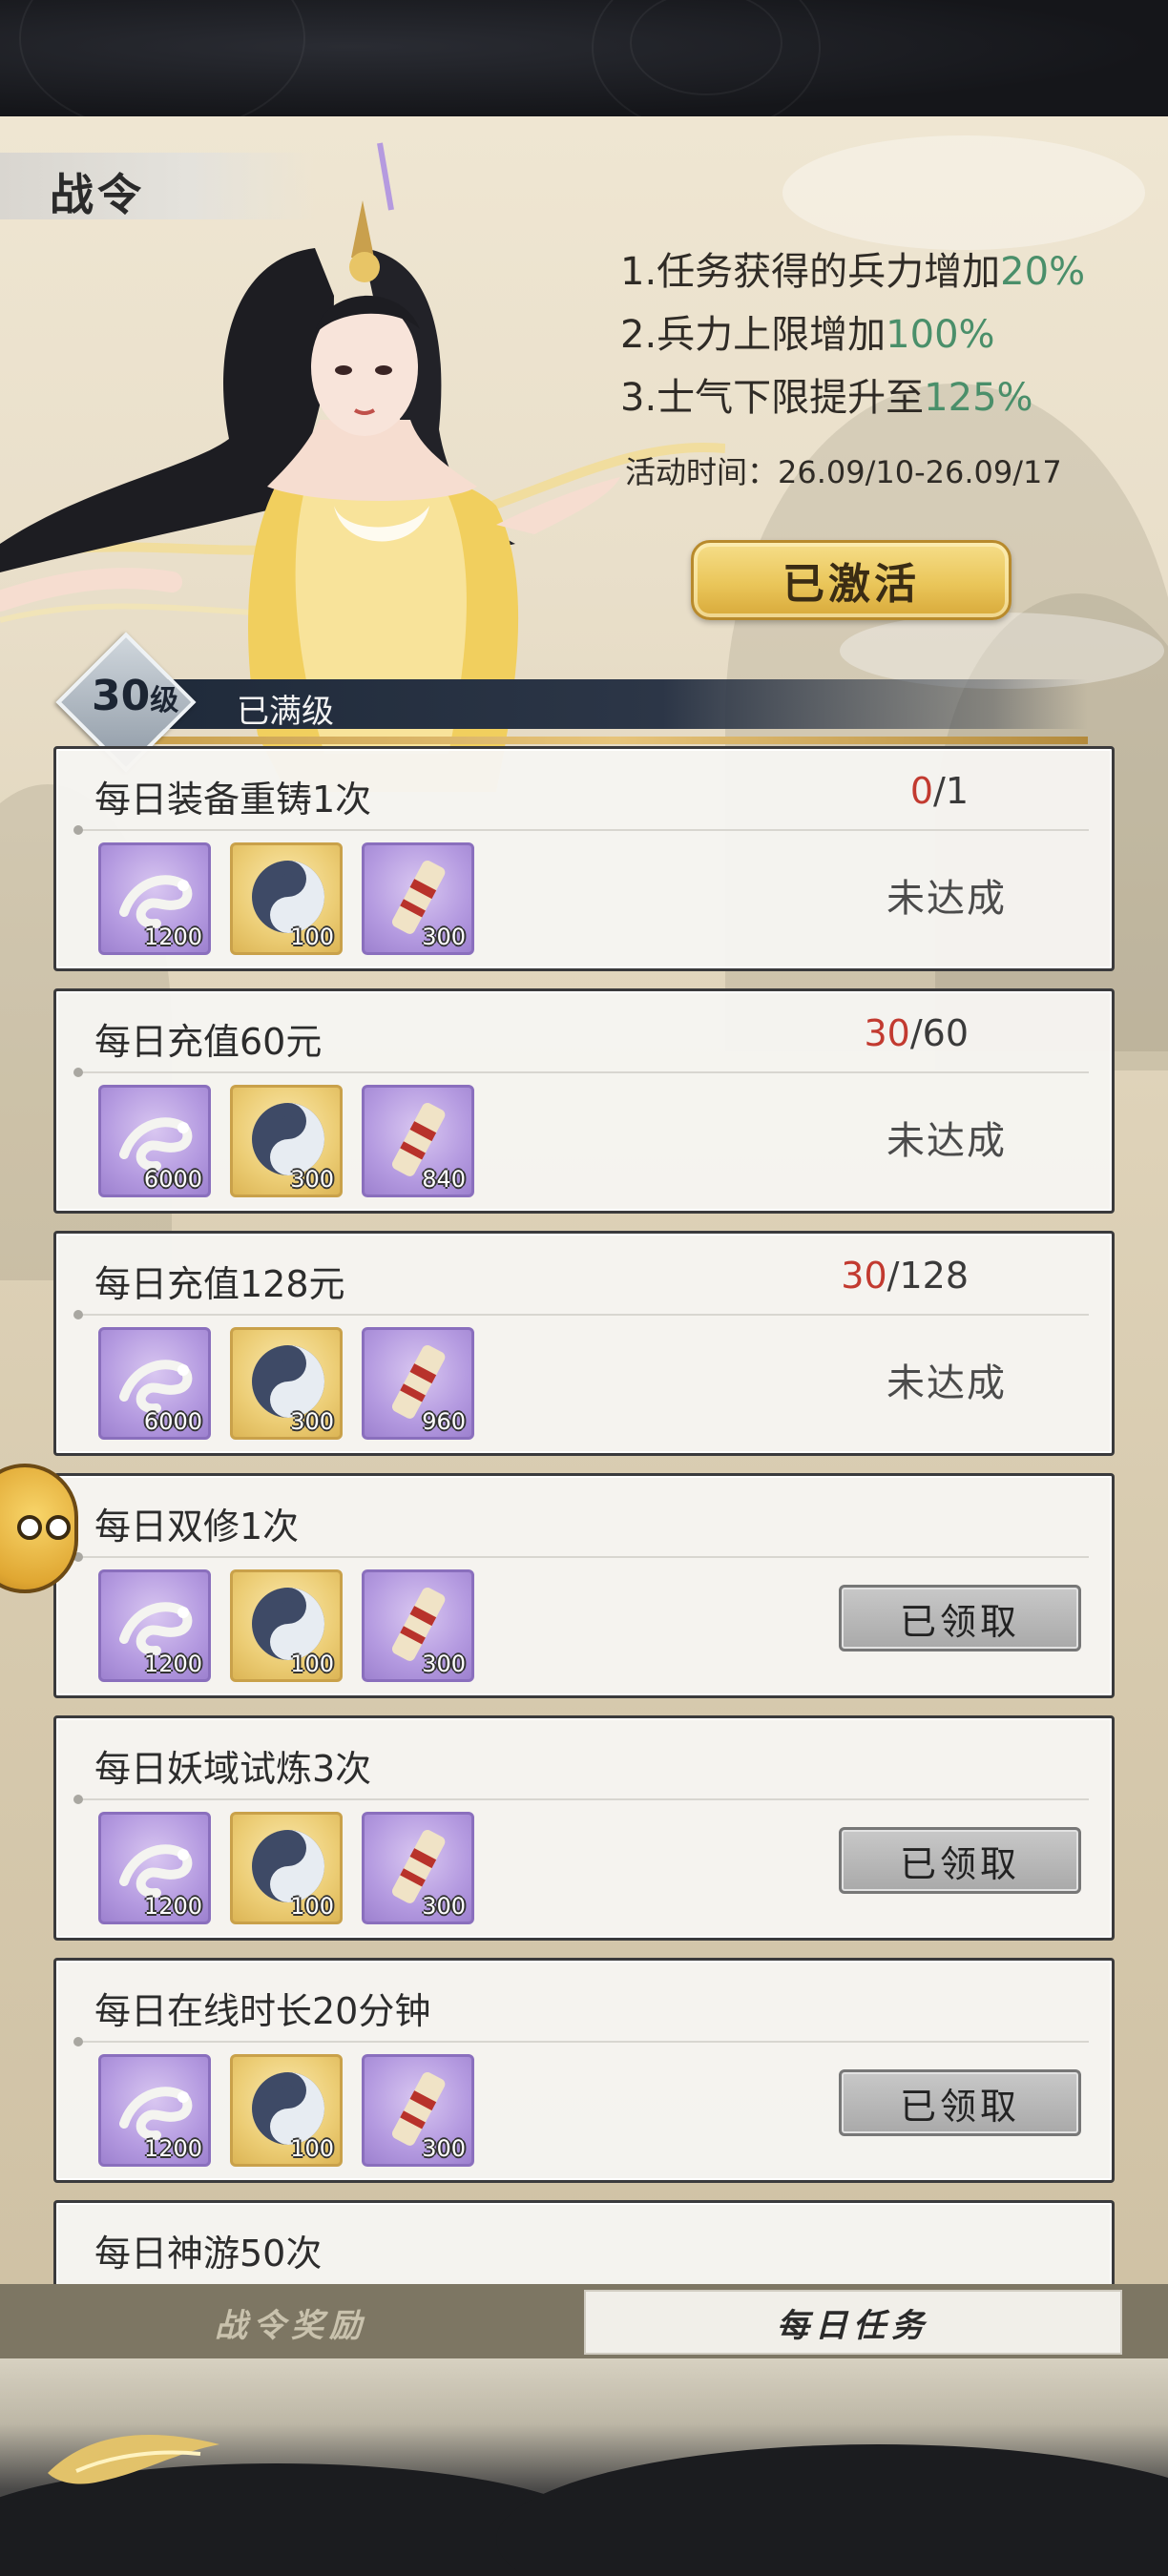 This screenshot has height=2576, width=1168. I want to click on task-progress: 30/60, so click(916, 1033).